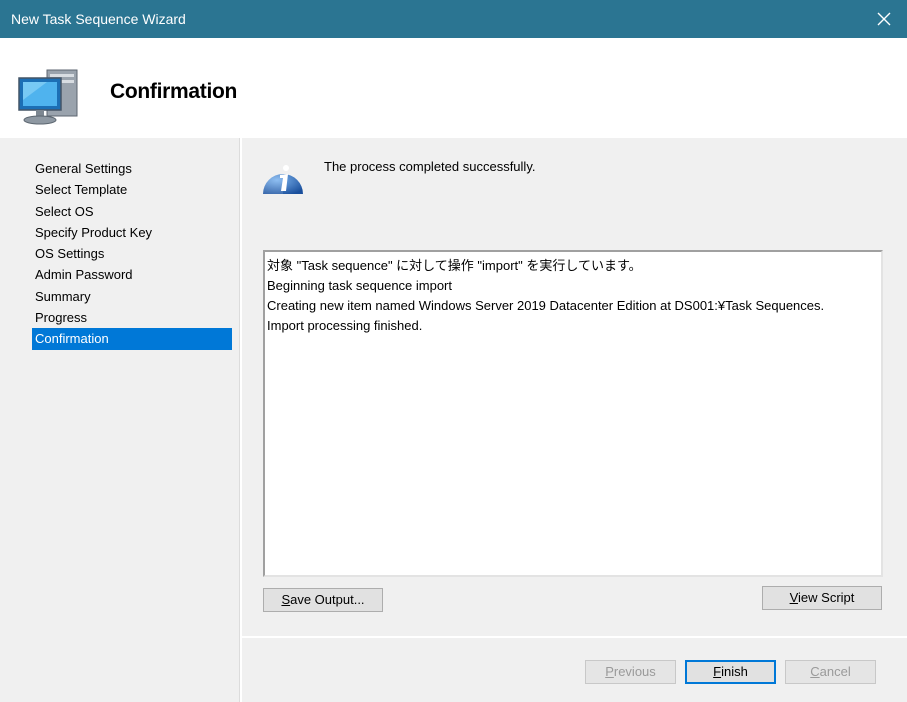 The image size is (907, 702). Describe the element at coordinates (132, 211) in the screenshot. I see `sidebar-item-select-os: Select OS` at that location.